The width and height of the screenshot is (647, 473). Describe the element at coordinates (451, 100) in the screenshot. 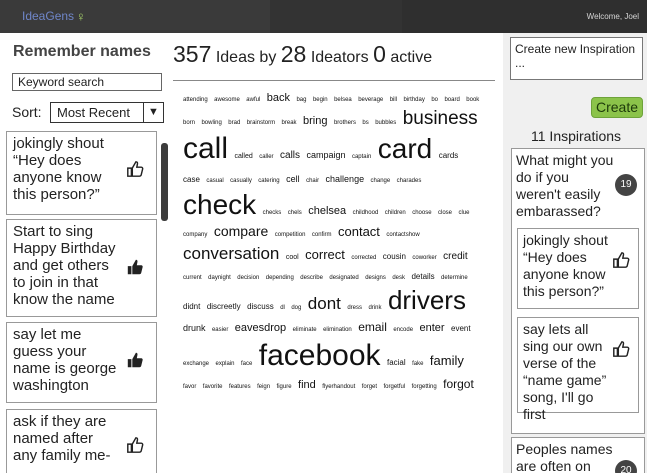

I see `cloud-word: board` at that location.